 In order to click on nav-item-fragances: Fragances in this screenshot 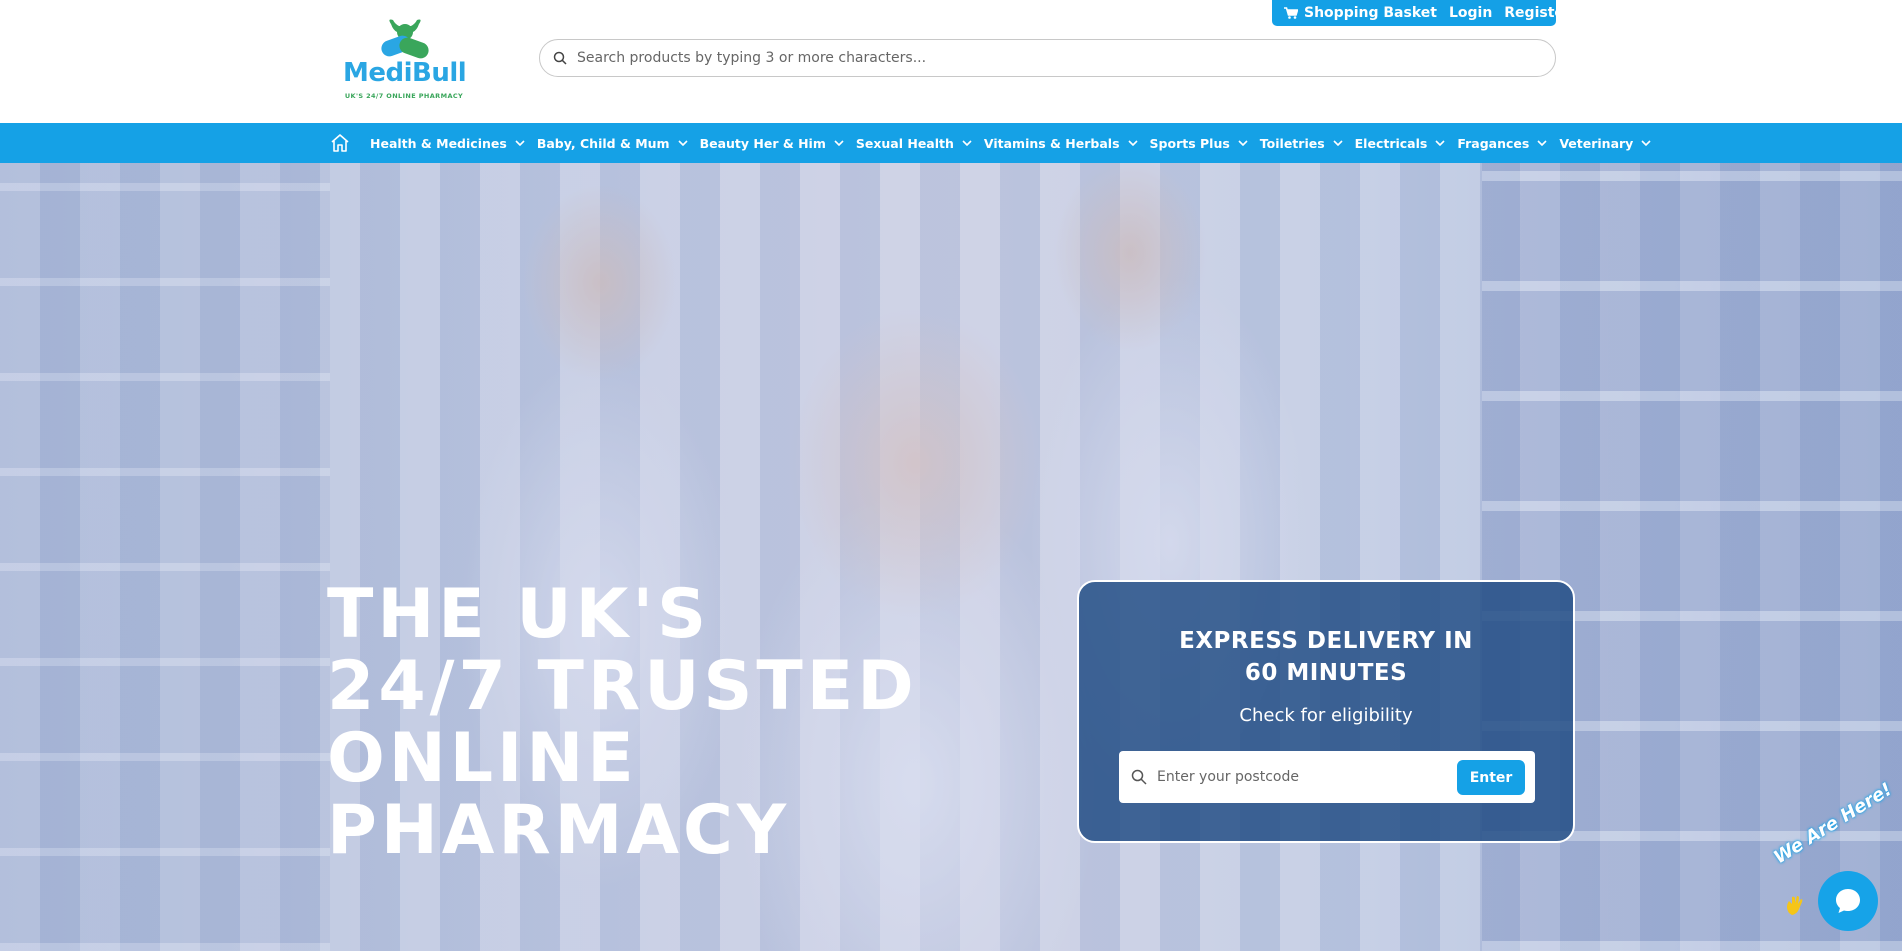, I will do `click(1502, 143)`.